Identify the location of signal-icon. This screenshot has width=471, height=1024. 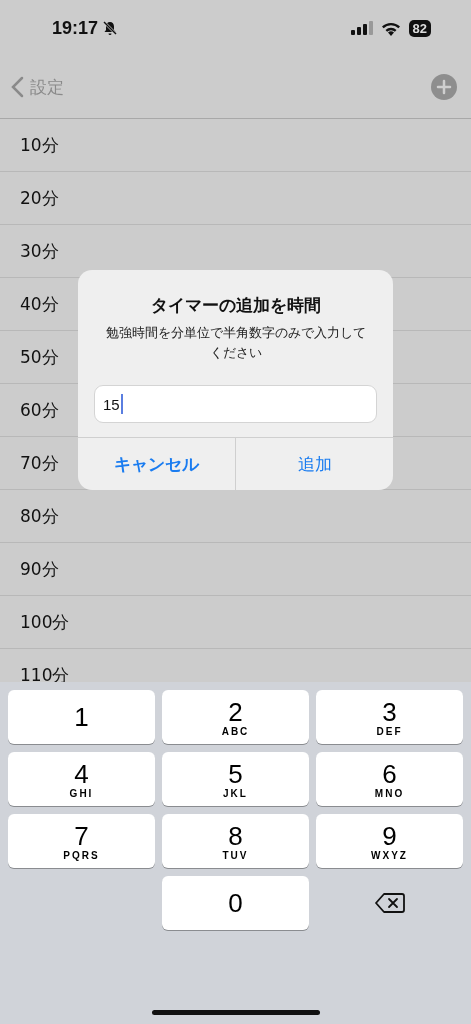
(361, 28).